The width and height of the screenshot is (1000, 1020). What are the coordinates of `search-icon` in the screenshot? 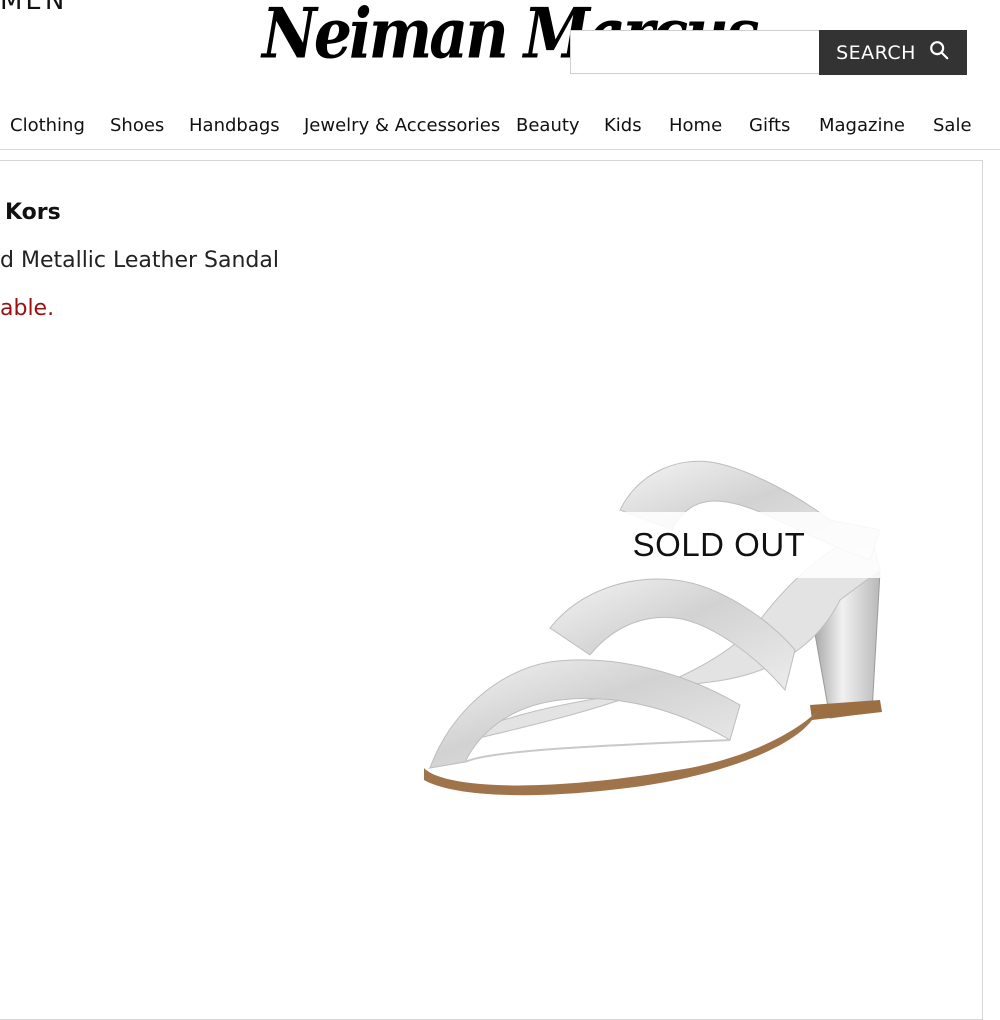 It's located at (939, 52).